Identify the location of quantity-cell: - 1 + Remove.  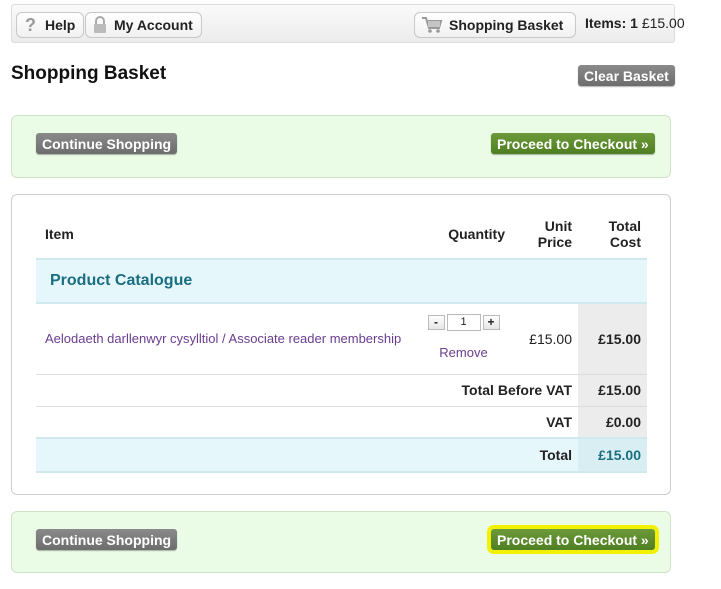
(463, 339).